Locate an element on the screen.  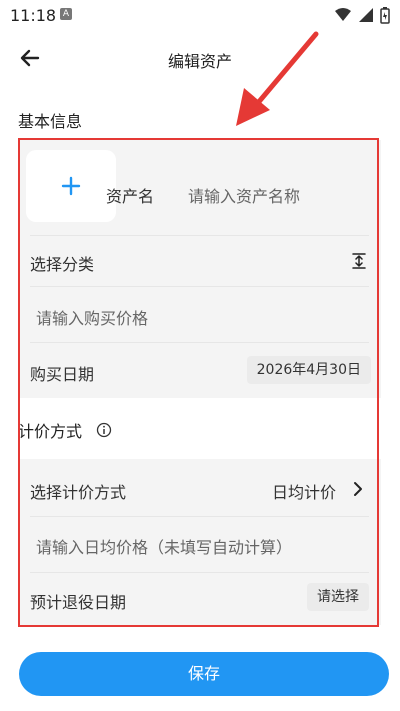
daily-price-row: 请输入日均价格（未填写自动计算） is located at coordinates (199, 544).